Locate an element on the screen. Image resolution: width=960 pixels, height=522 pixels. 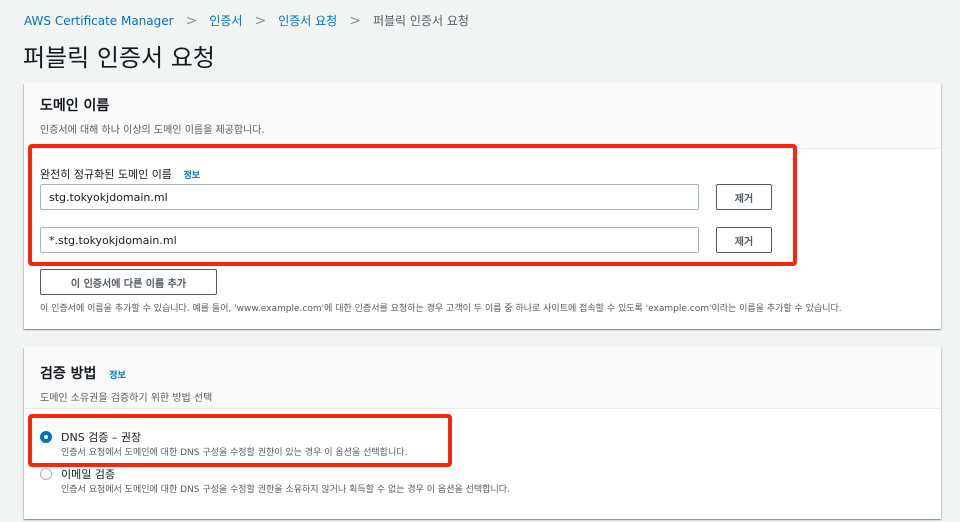
domain-names-description: 인증서에 대해 하나 이상의 도메인 이름을 제공합니다. is located at coordinates (152, 130).